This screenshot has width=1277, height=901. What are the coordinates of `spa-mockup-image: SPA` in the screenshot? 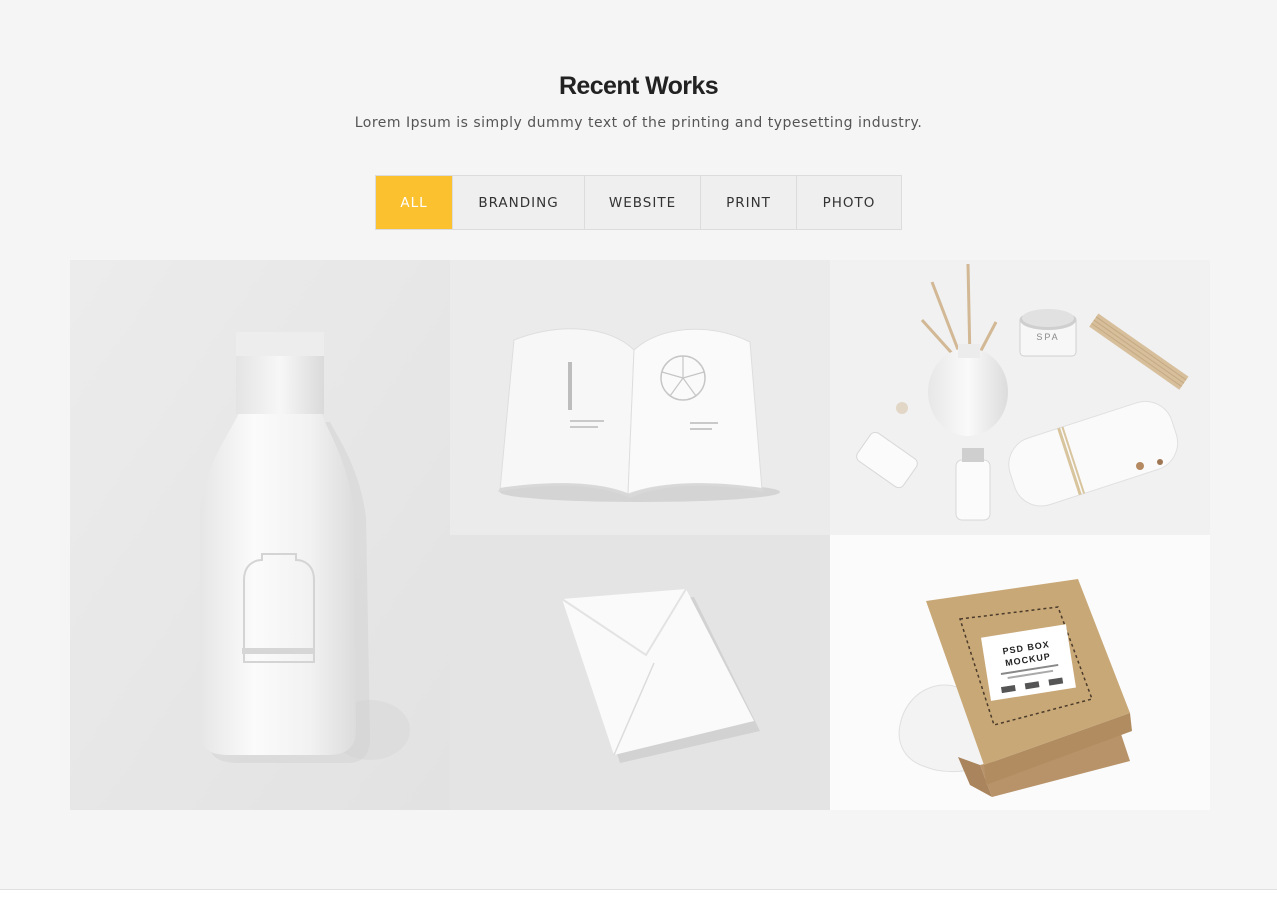 It's located at (1020, 397).